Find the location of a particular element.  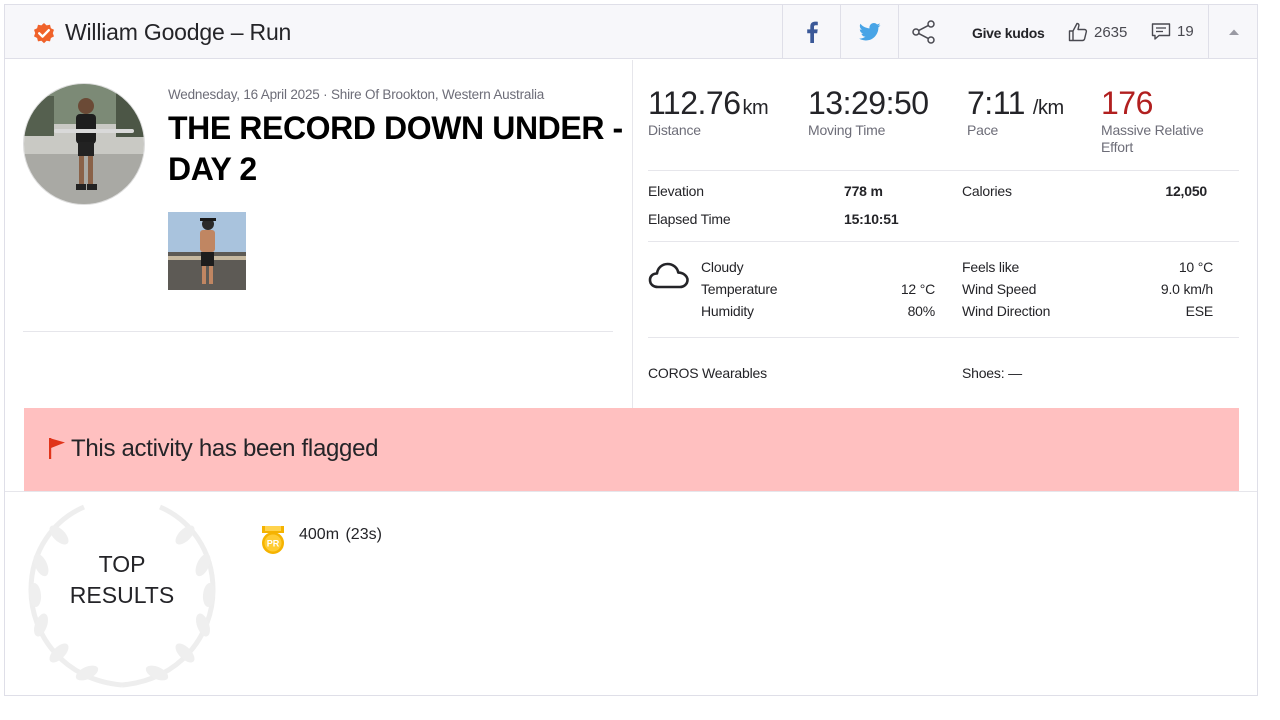

stats-divider is located at coordinates (943, 170).